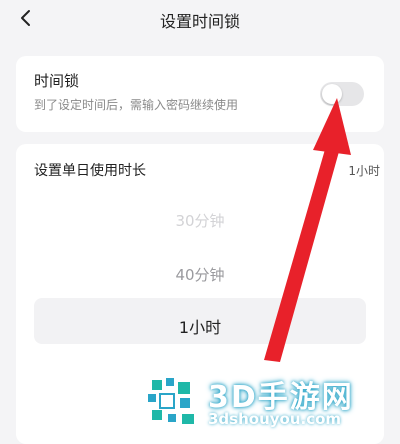 This screenshot has width=400, height=444. Describe the element at coordinates (57, 81) in the screenshot. I see `time-lock-title: 时间锁` at that location.